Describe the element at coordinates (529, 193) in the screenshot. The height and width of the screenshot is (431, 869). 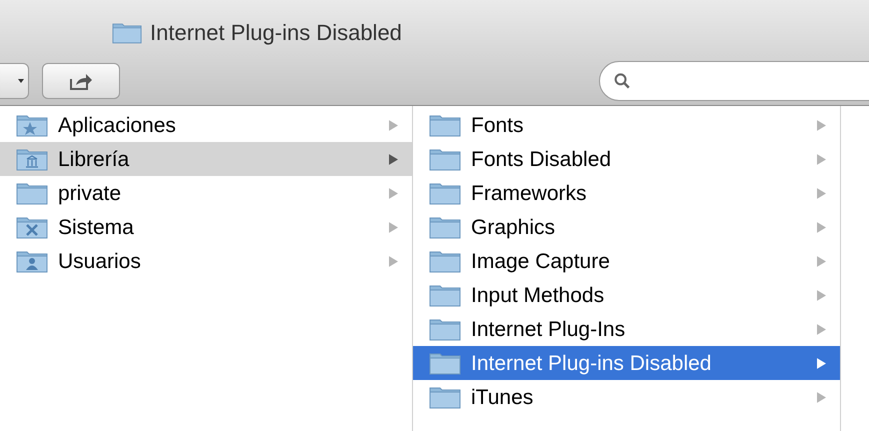
I see `folder-name: Frameworks` at that location.